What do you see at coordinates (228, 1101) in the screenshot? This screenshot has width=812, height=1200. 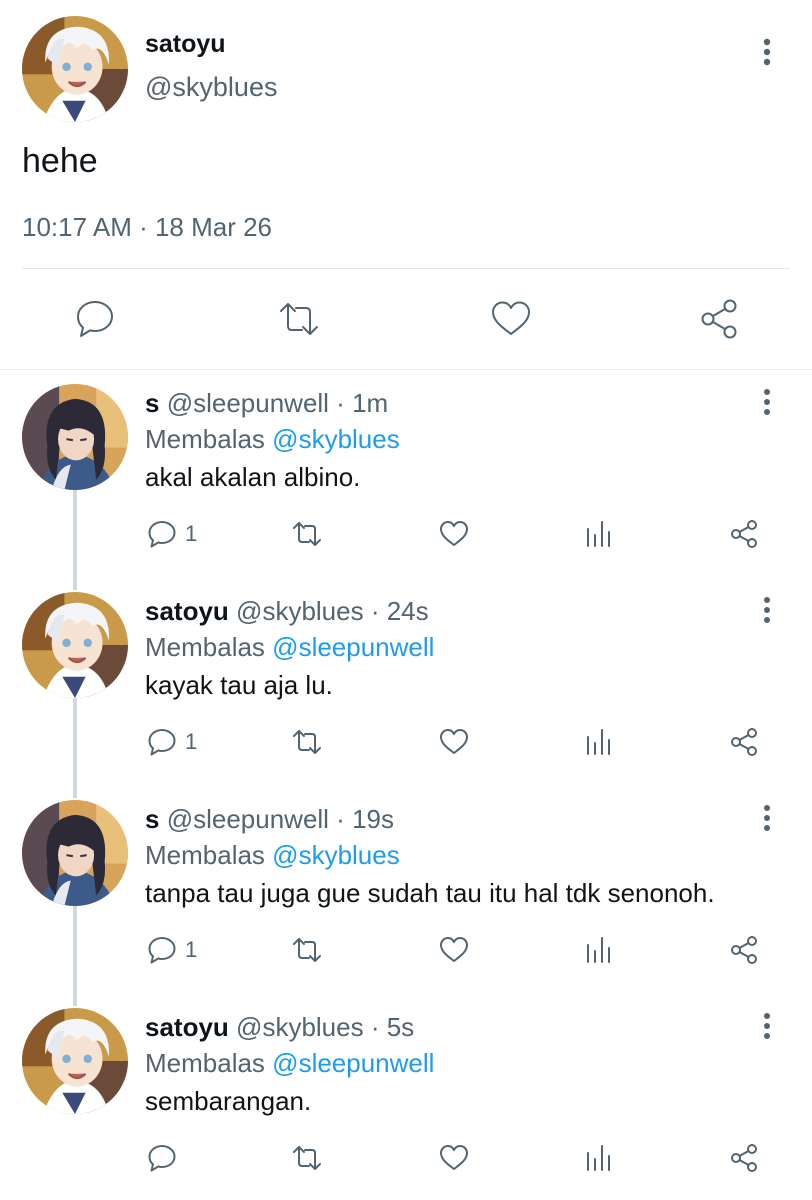 I see `tweet-text: sembarangan.` at bounding box center [228, 1101].